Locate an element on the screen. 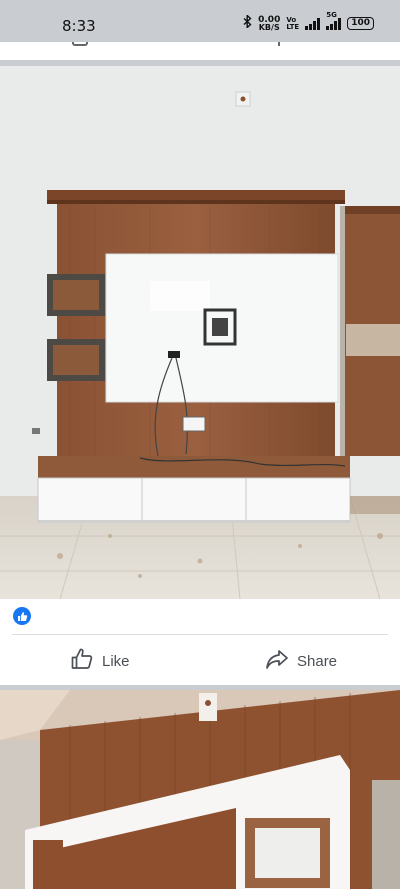 Image resolution: width=400 pixels, height=889 pixels. share-label: Share is located at coordinates (317, 661).